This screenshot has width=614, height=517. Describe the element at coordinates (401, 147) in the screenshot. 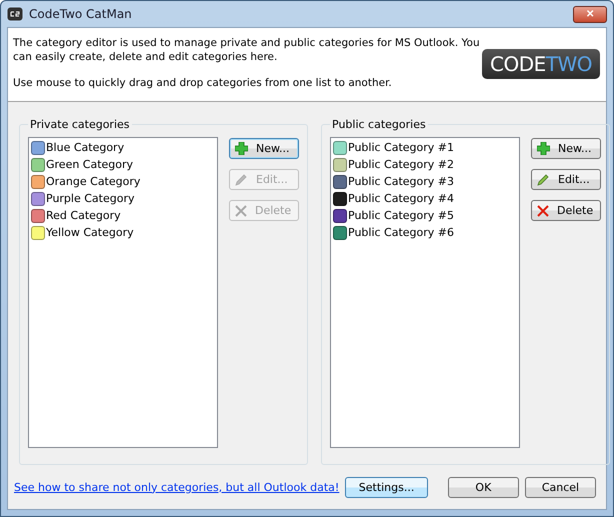

I see `category-item: Public Category #1` at that location.